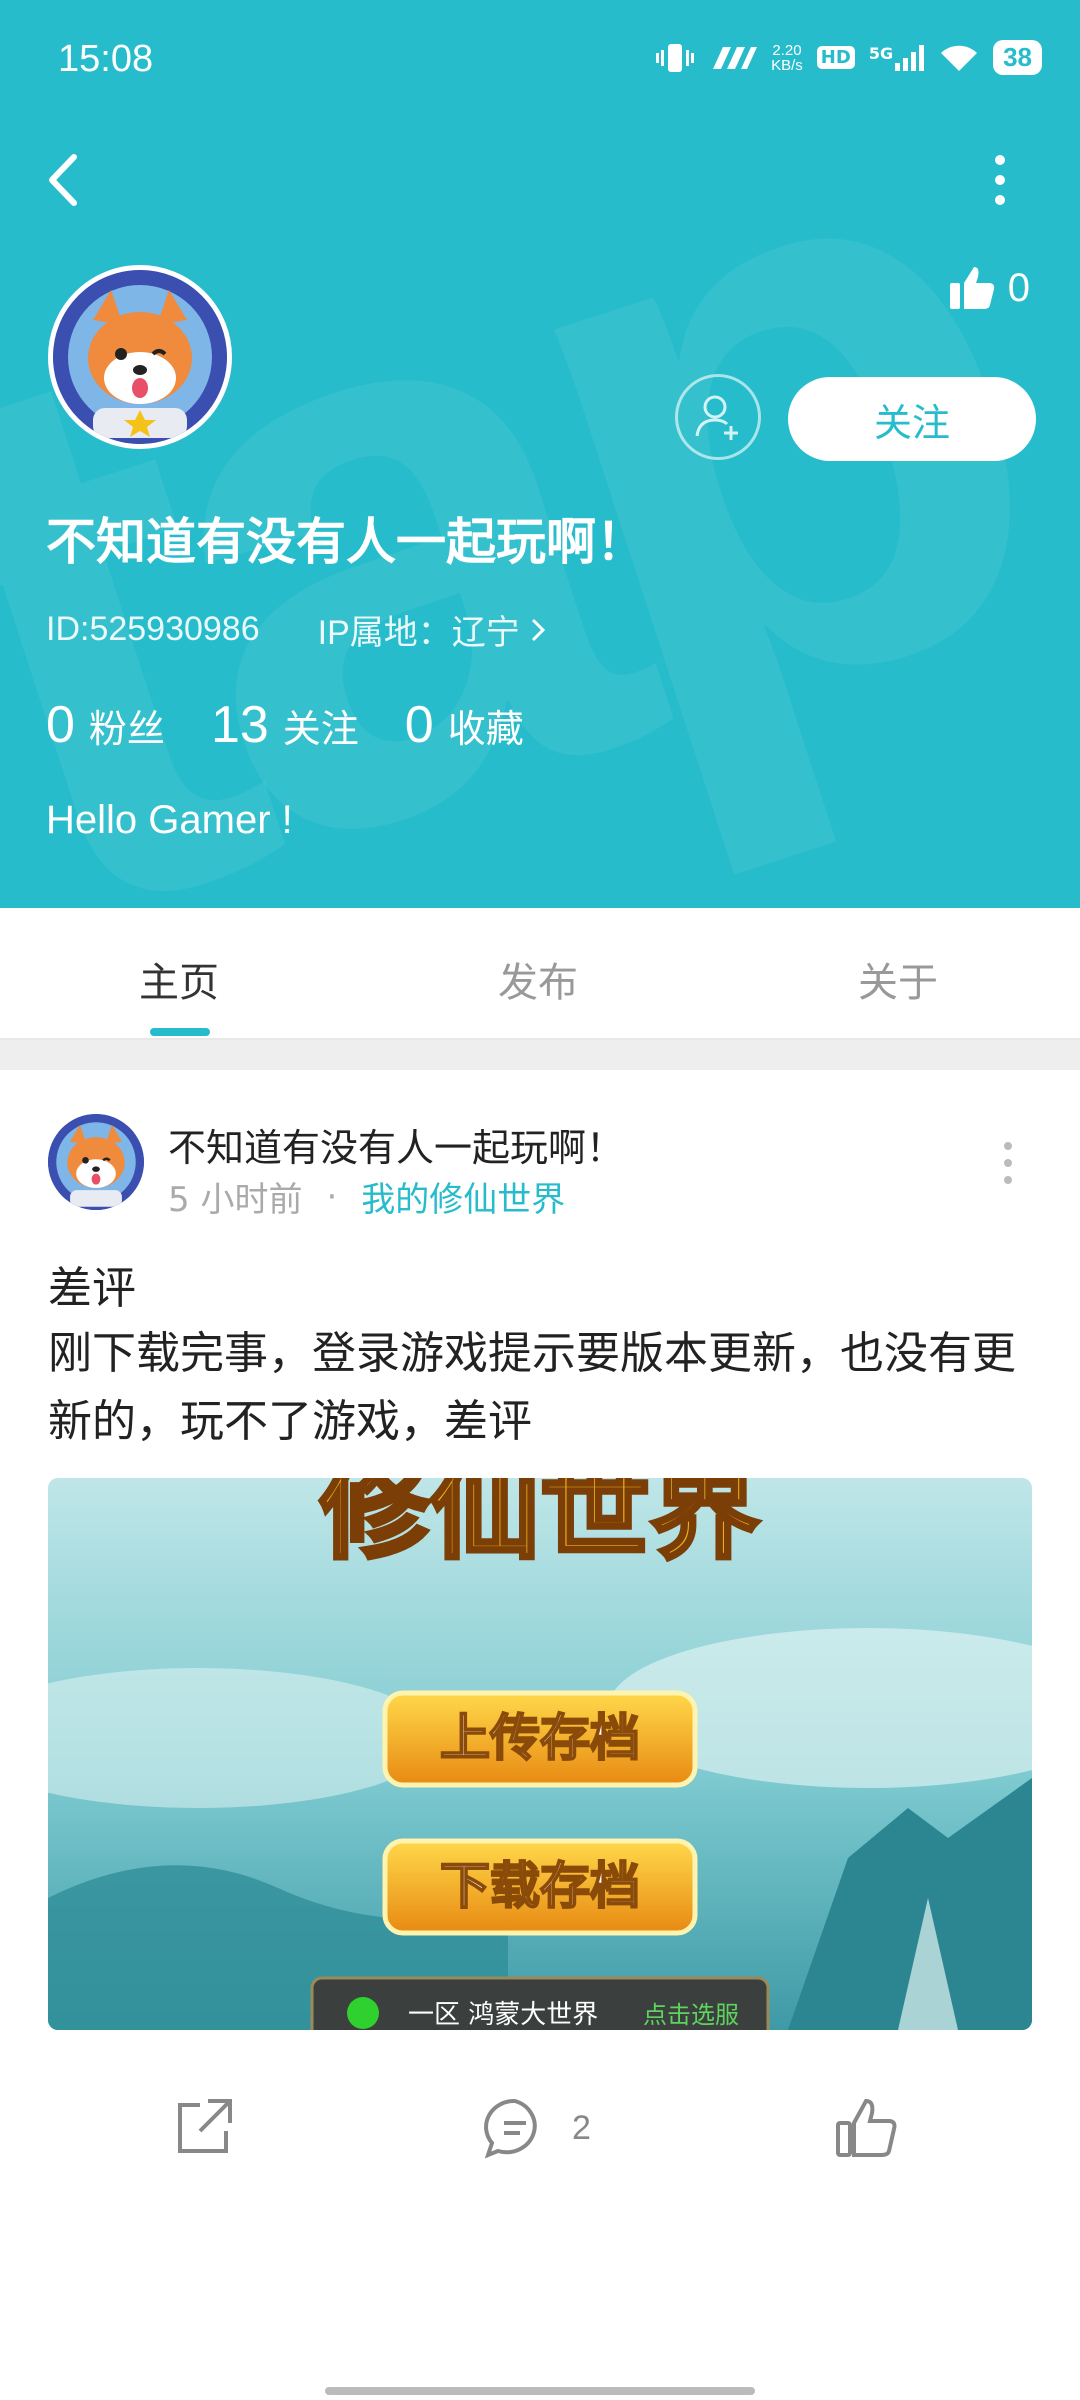 This screenshot has height=2400, width=1080. Describe the element at coordinates (959, 58) in the screenshot. I see `wifi-icon` at that location.